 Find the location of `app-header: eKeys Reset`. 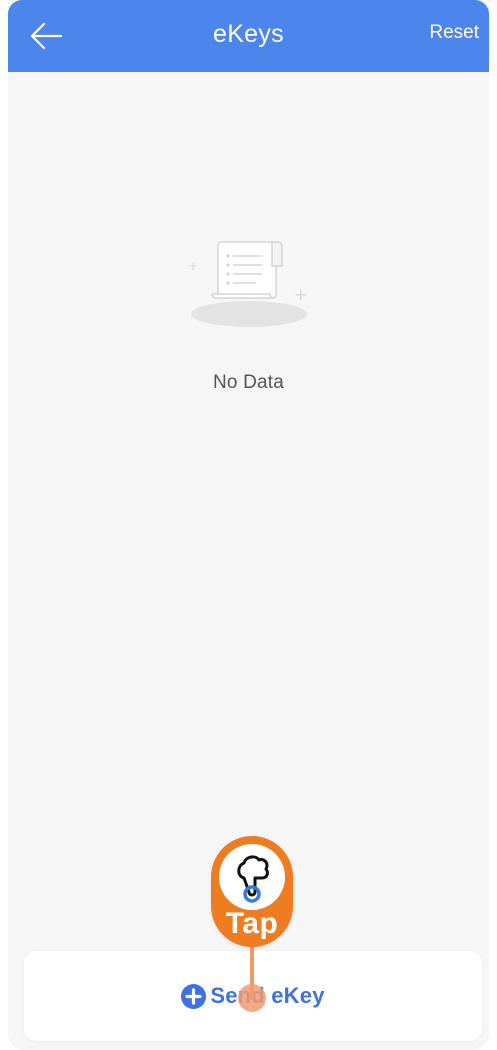

app-header: eKeys Reset is located at coordinates (248, 36).